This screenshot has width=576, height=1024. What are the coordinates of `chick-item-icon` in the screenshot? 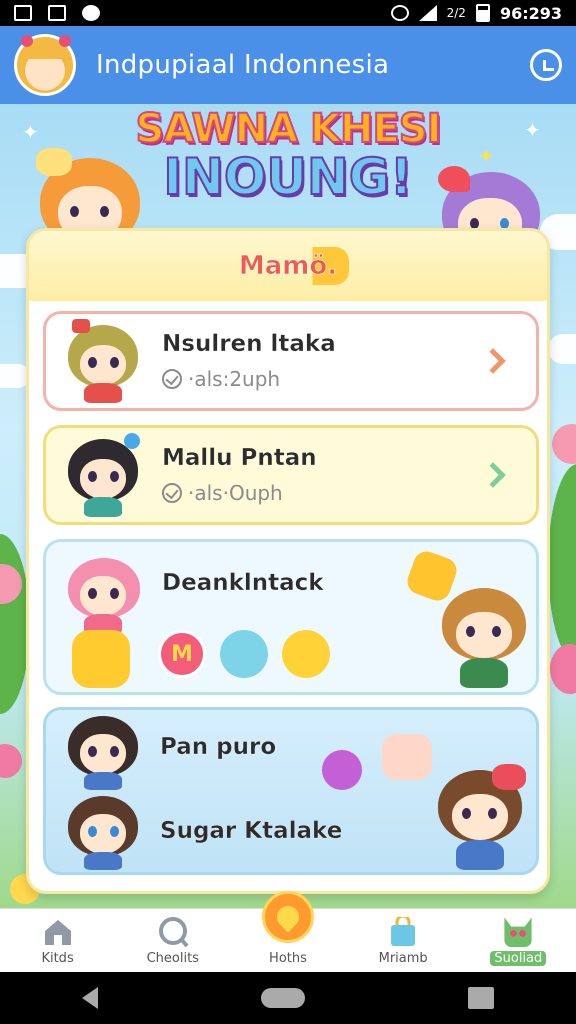 It's located at (306, 654).